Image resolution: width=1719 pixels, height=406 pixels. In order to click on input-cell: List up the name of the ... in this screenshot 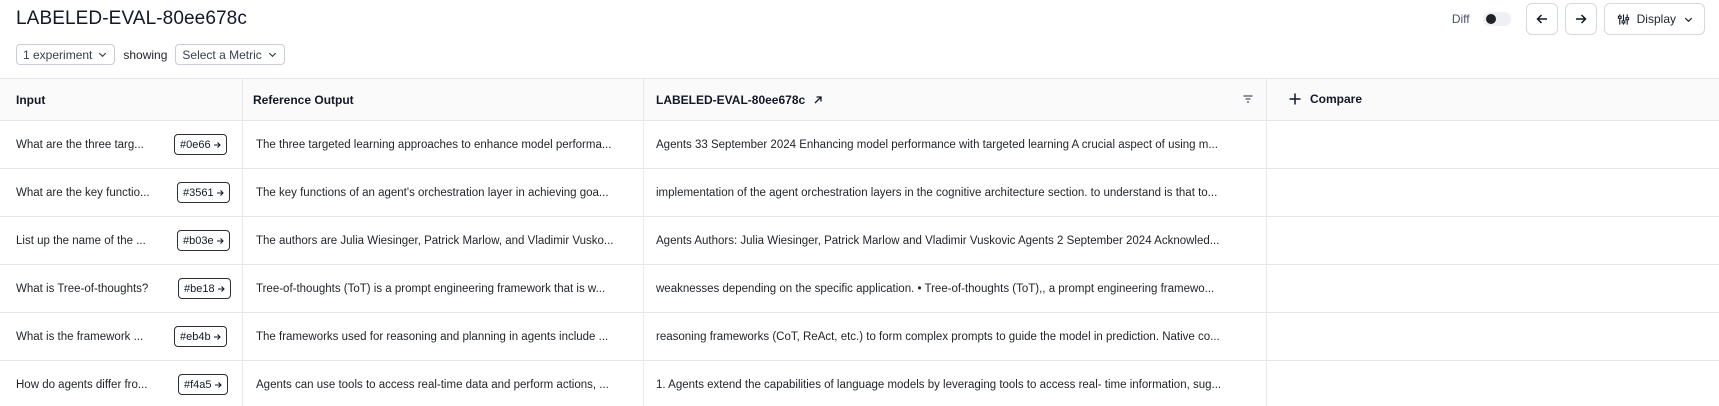, I will do `click(81, 240)`.